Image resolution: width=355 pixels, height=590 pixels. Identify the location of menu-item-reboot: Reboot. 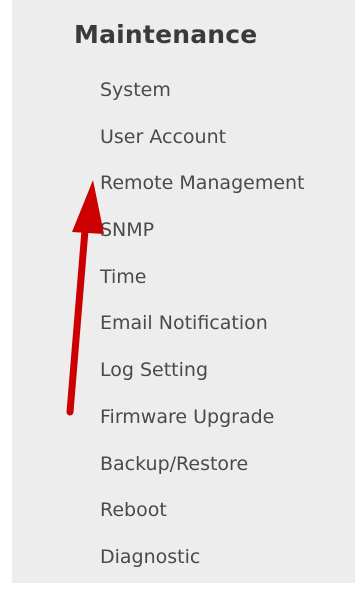
(202, 519).